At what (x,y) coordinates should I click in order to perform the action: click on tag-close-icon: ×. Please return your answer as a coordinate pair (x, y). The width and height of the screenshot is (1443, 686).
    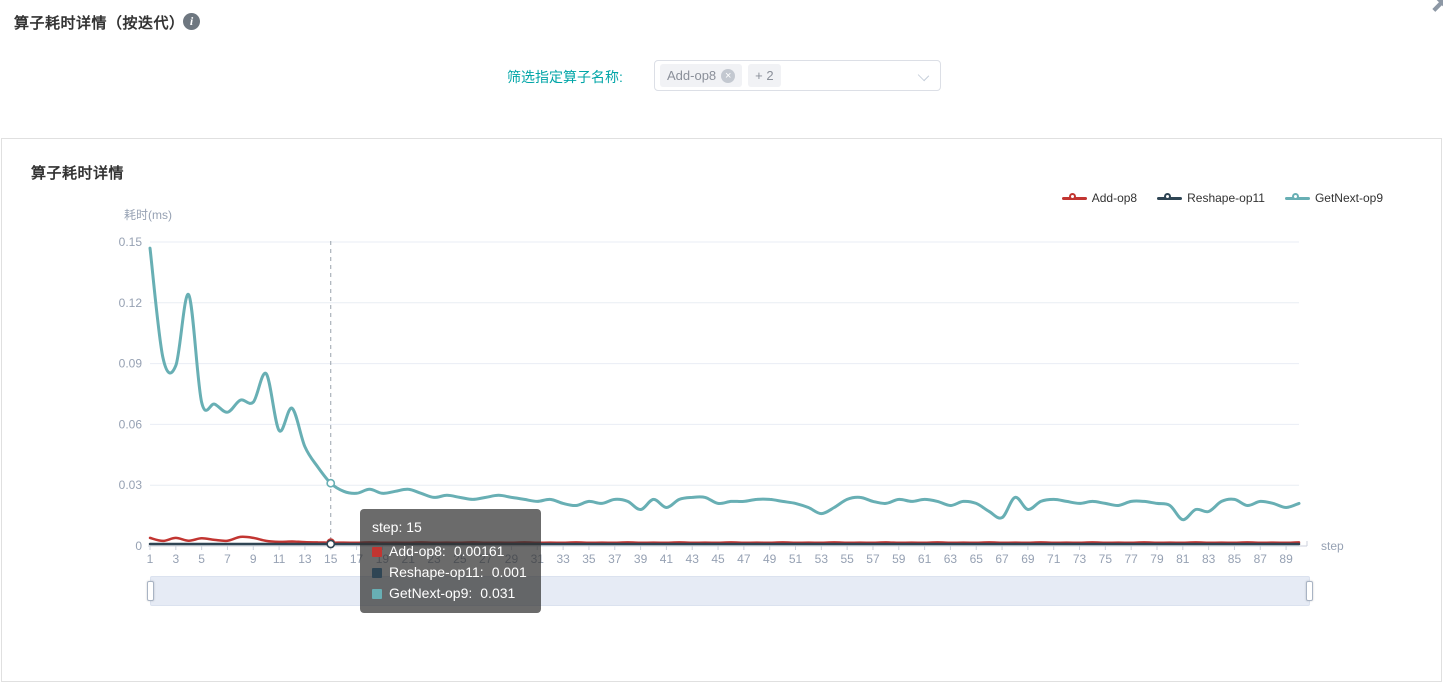
    Looking at the image, I should click on (728, 75).